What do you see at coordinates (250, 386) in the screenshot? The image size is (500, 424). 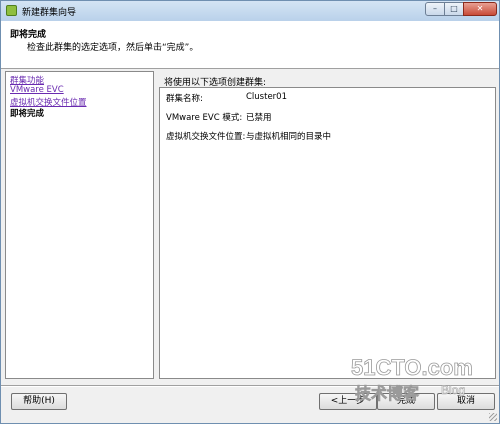 I see `footer-divider` at bounding box center [250, 386].